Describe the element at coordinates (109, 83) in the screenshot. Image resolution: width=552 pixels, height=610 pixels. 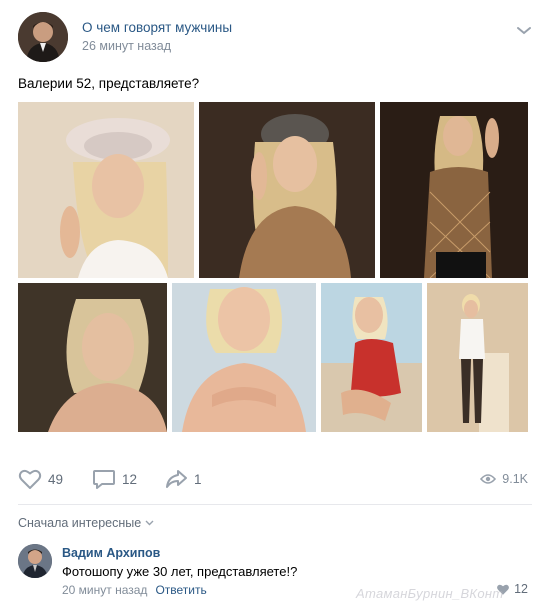
I see `post-text: Валерии 52, представляете?` at that location.